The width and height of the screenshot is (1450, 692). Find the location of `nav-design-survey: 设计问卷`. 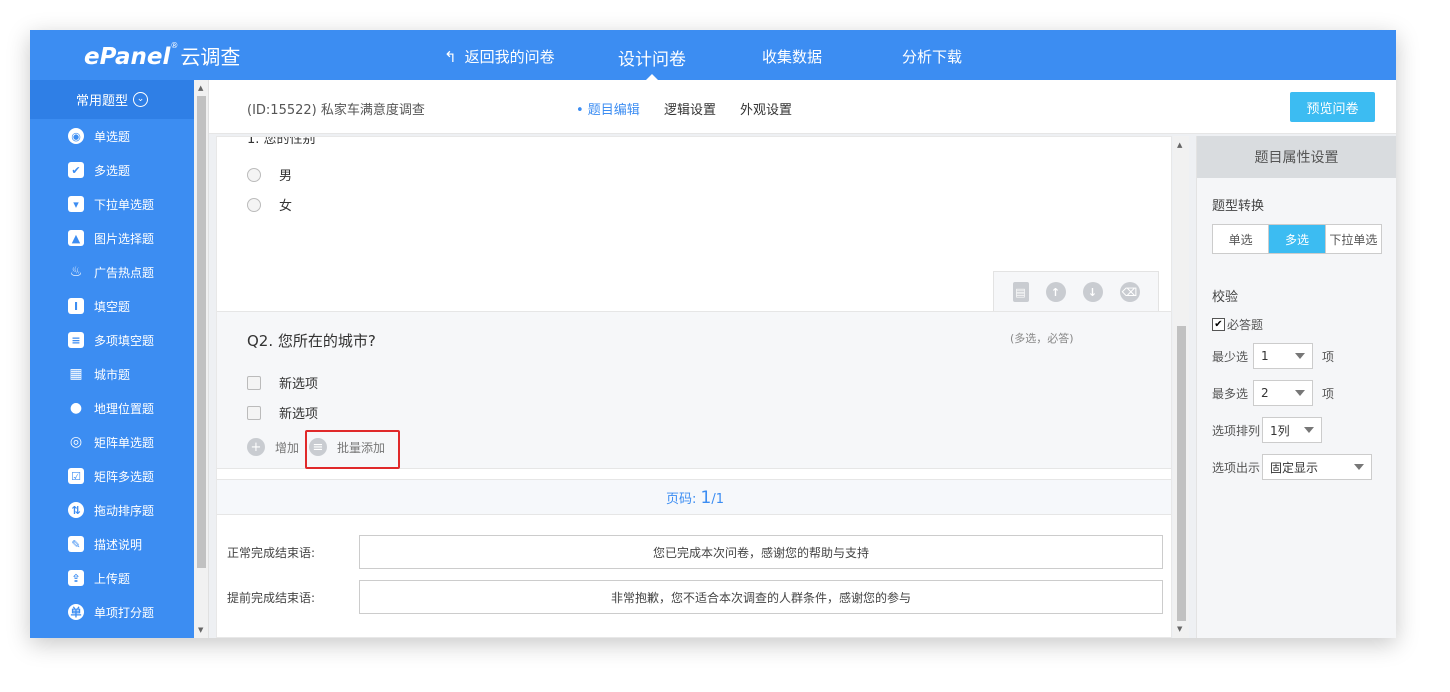

nav-design-survey: 设计问卷 is located at coordinates (652, 57).